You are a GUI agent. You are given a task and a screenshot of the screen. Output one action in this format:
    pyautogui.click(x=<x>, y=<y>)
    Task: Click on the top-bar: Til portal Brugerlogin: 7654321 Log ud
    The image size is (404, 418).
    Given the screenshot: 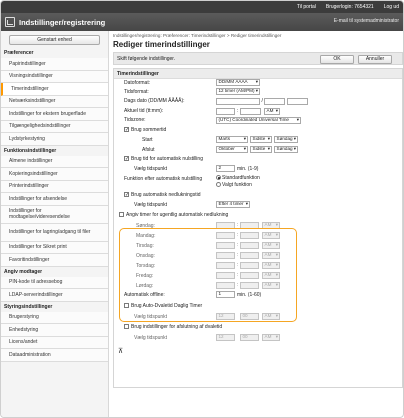 What is the action you would take?
    pyautogui.click(x=202, y=7)
    